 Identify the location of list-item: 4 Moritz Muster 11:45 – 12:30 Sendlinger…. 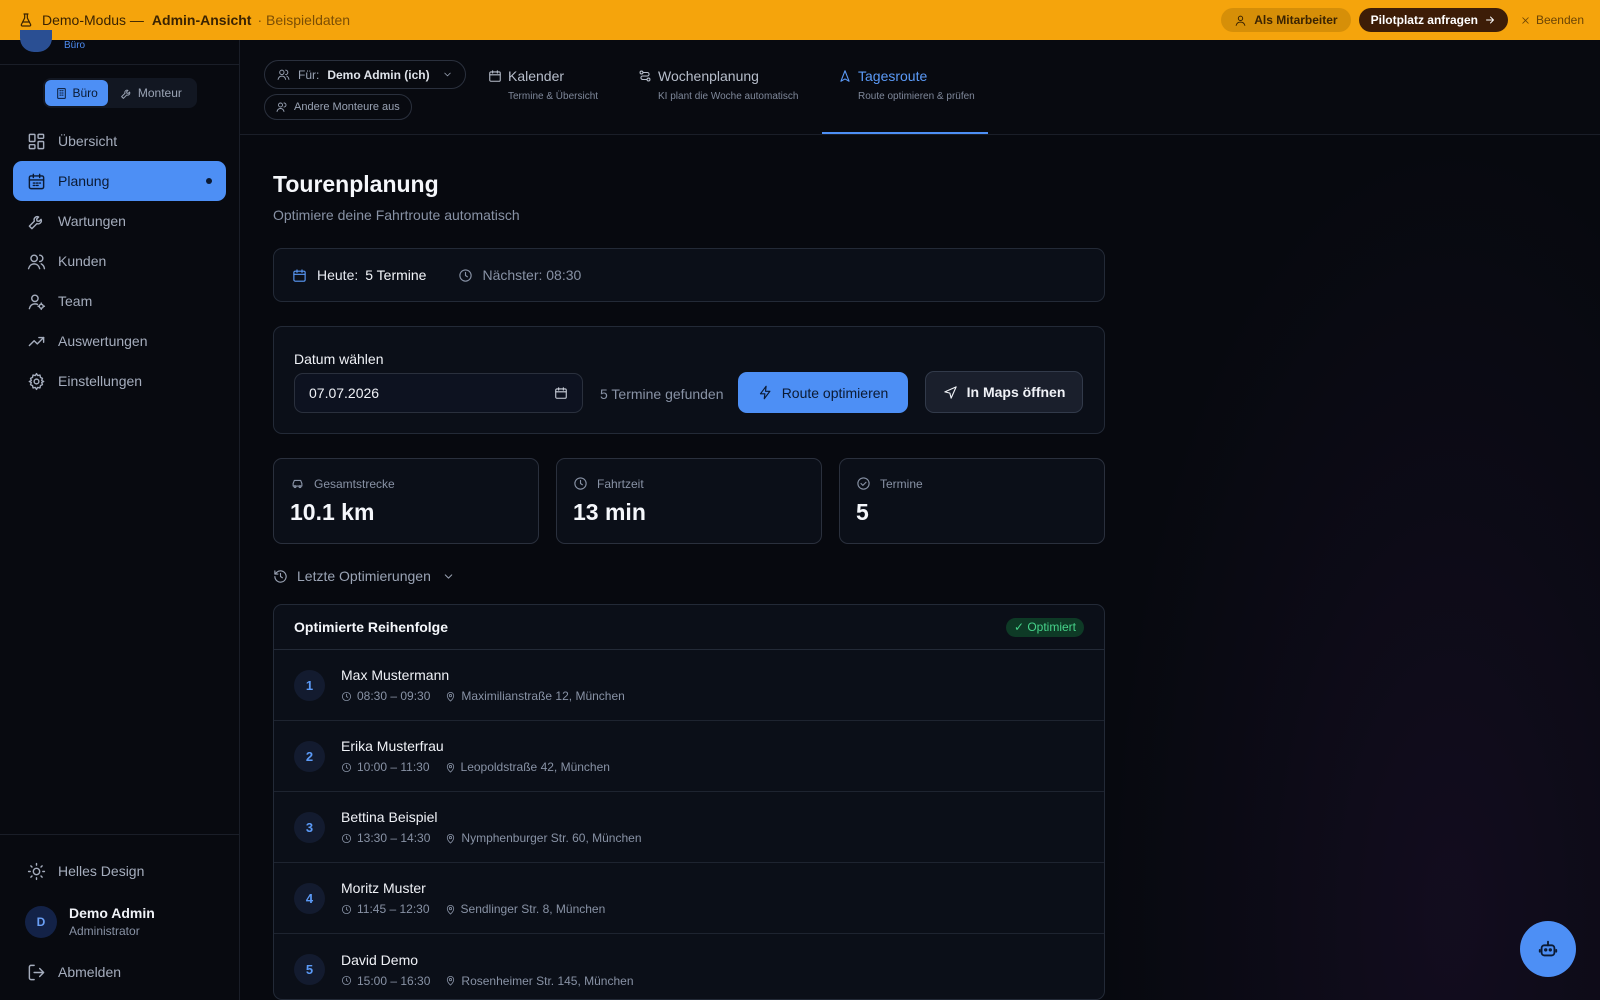
(689, 898).